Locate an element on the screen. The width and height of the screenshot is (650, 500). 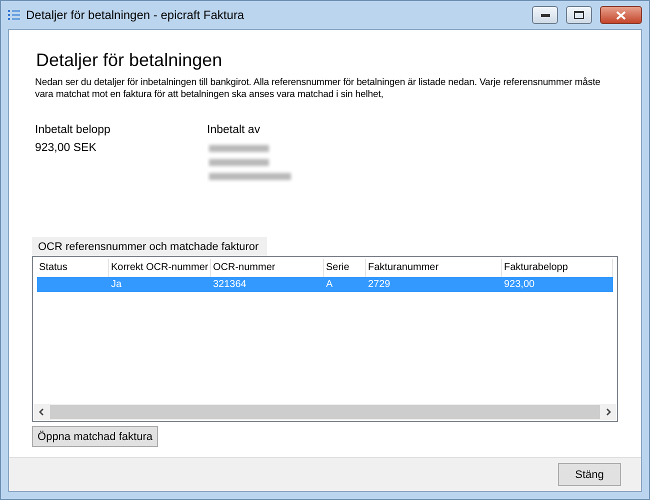
table-cell-text: A is located at coordinates (329, 284).